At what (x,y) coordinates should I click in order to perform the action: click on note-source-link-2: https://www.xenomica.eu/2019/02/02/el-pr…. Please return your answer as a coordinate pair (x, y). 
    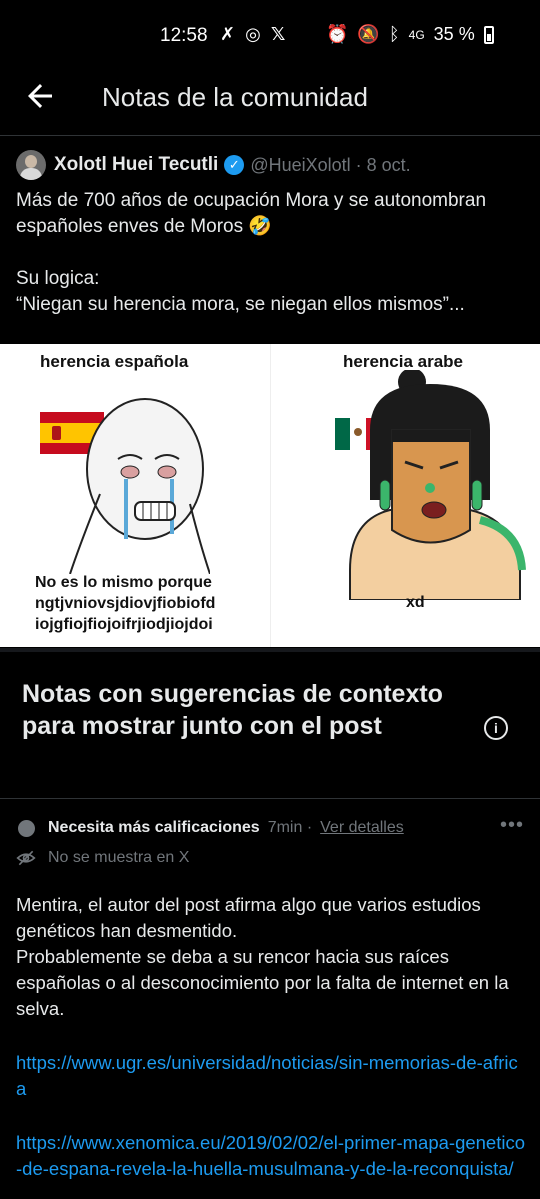
    Looking at the image, I should click on (272, 1156).